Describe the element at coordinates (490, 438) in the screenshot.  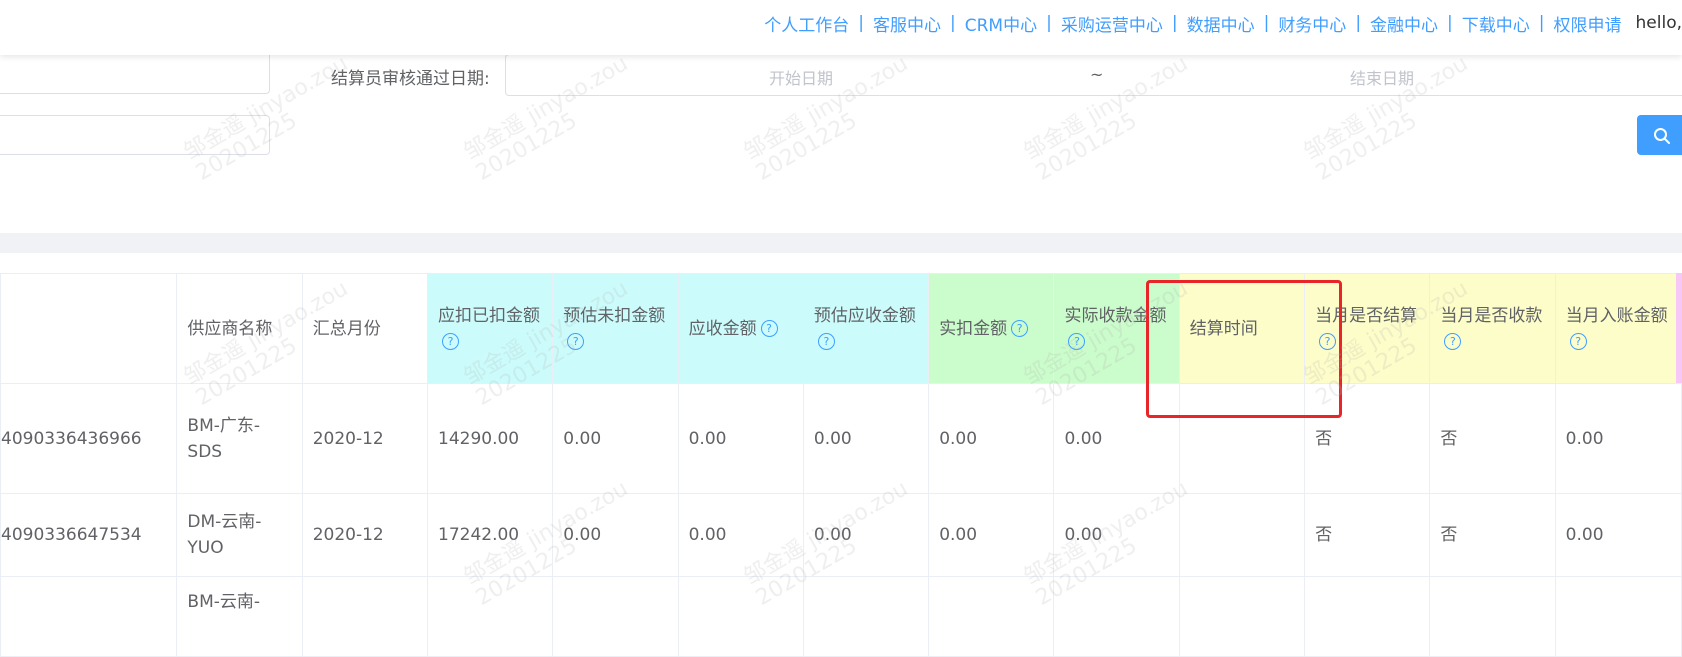
I see `cell-deducted: 14290.00` at that location.